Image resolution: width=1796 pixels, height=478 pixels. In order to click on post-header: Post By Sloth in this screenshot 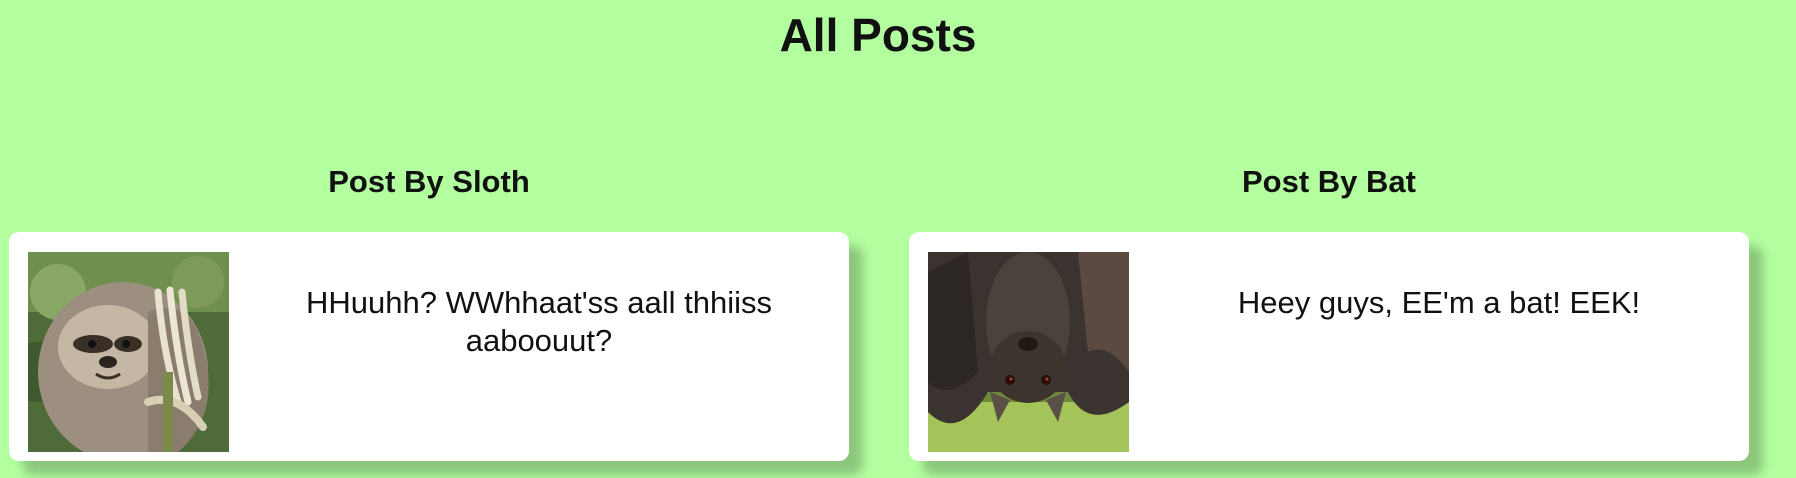, I will do `click(429, 181)`.